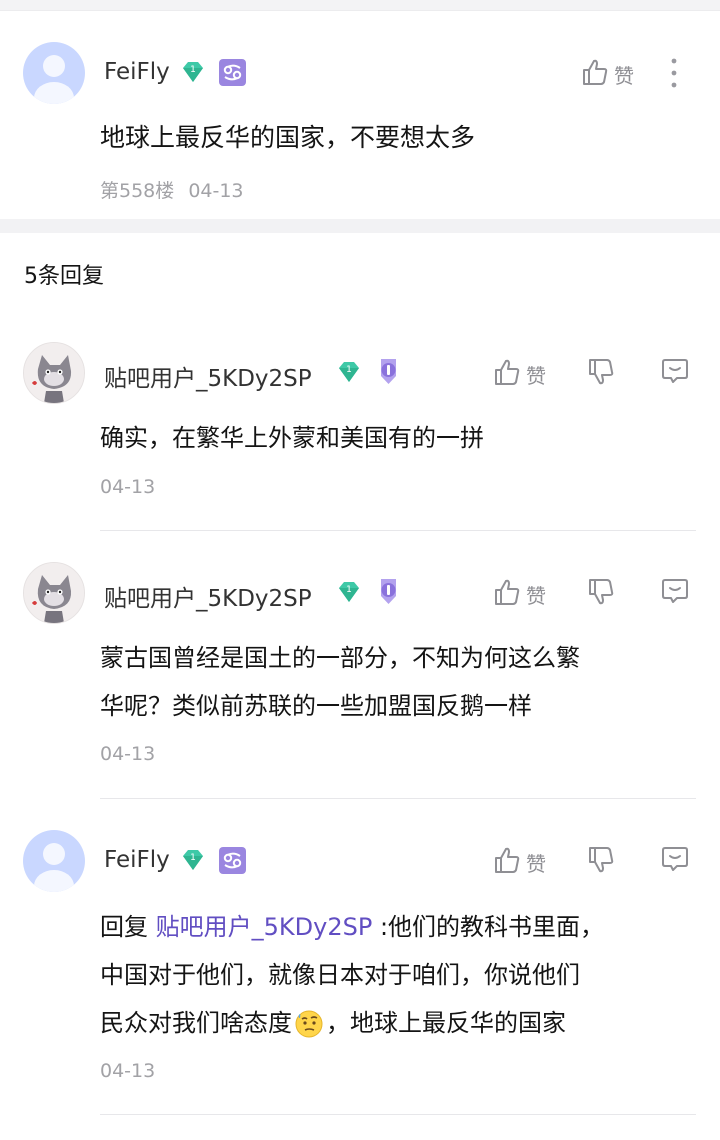 The image size is (720, 1140). I want to click on main-post-meta: 第558楼 04-13, so click(172, 189).